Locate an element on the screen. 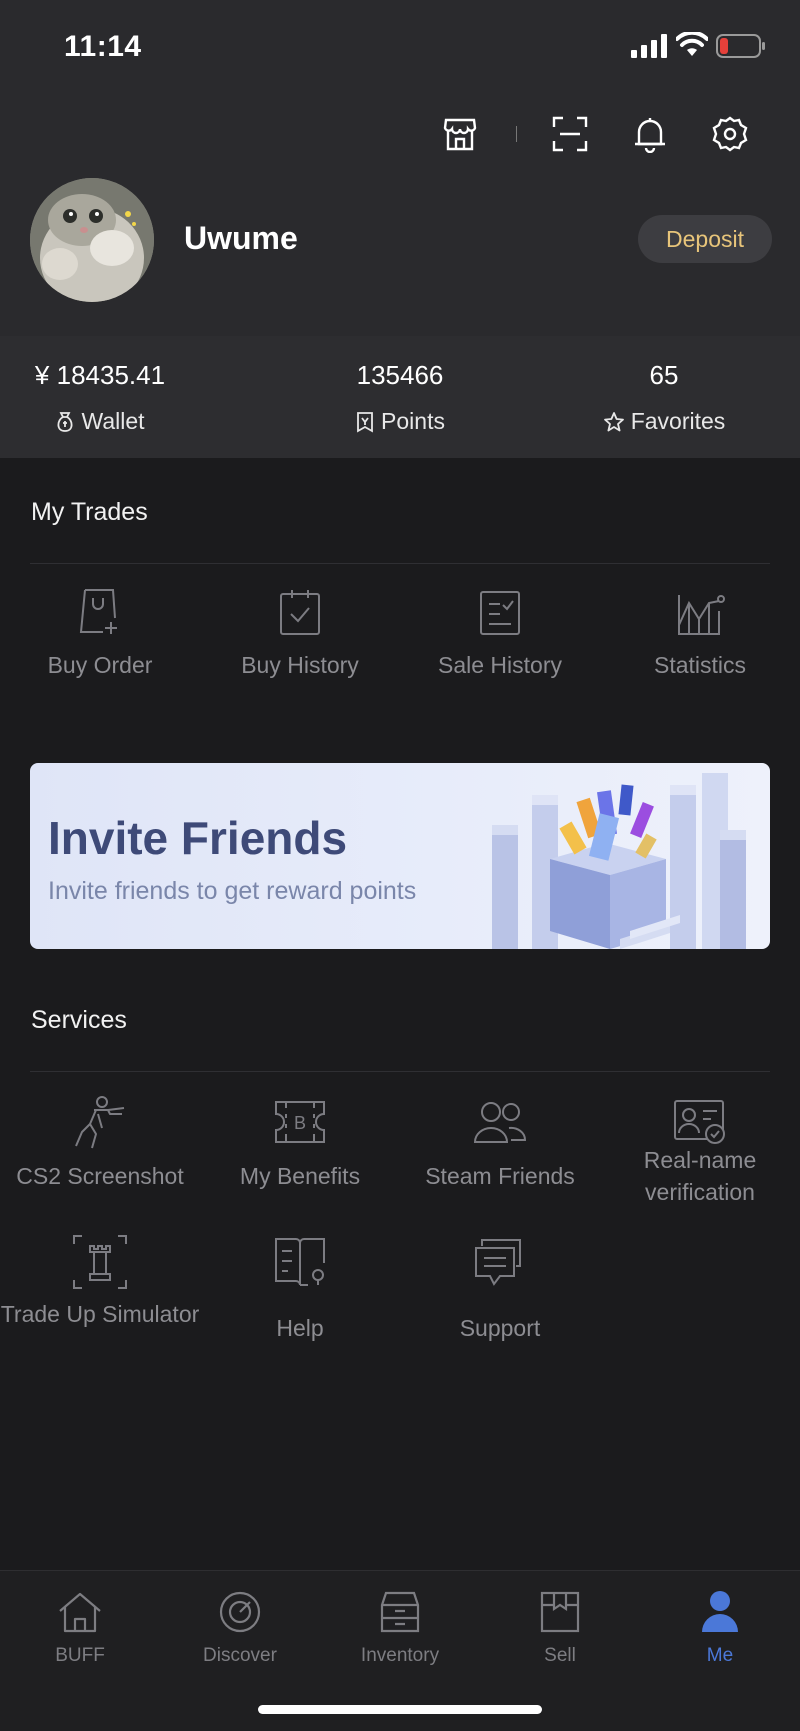 Image resolution: width=800 pixels, height=1731 pixels. stat-points: 135466 Points is located at coordinates (400, 397).